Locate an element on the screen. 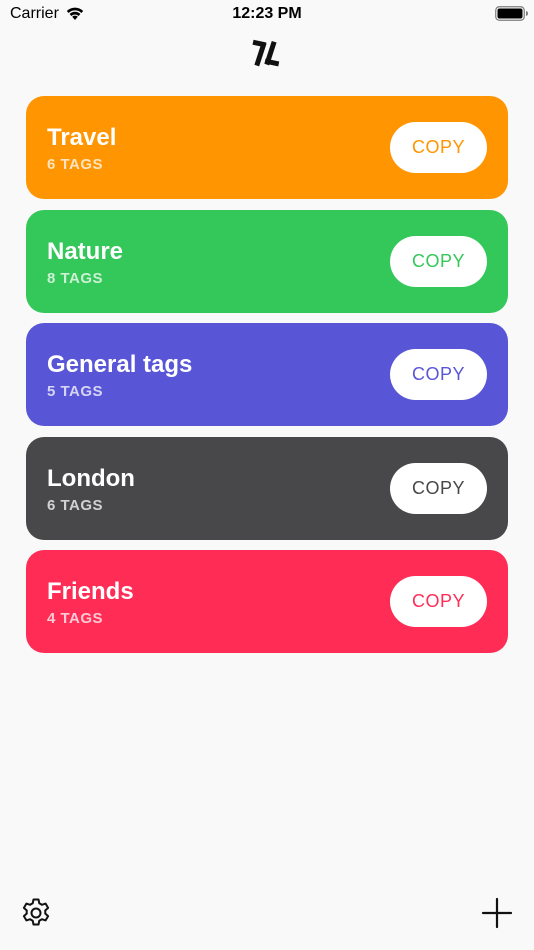  plus-icon is located at coordinates (497, 913).